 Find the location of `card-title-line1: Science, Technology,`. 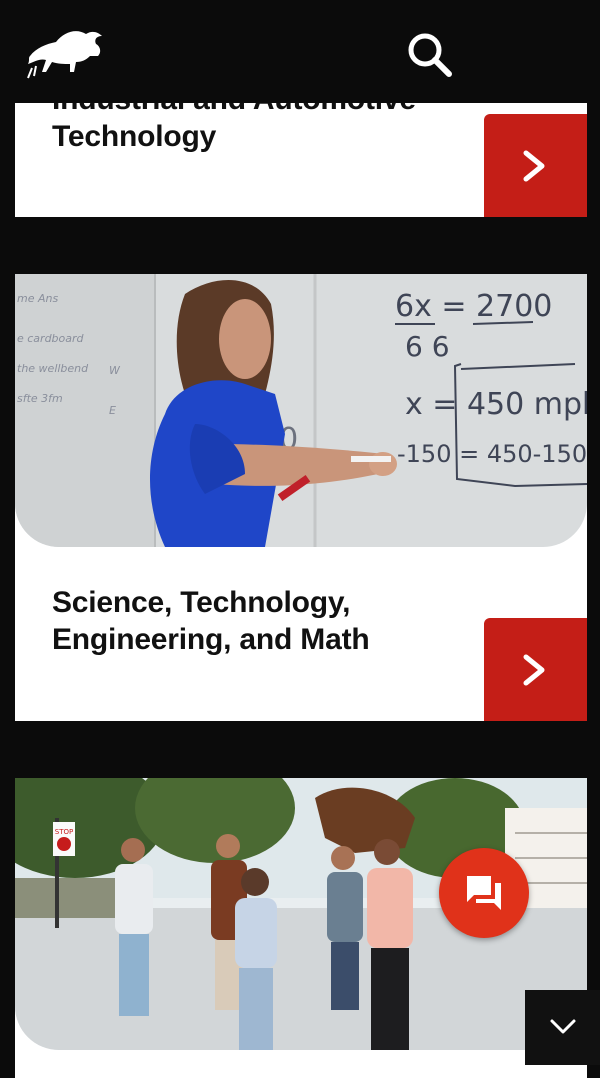

card-title-line1: Science, Technology, is located at coordinates (201, 602).